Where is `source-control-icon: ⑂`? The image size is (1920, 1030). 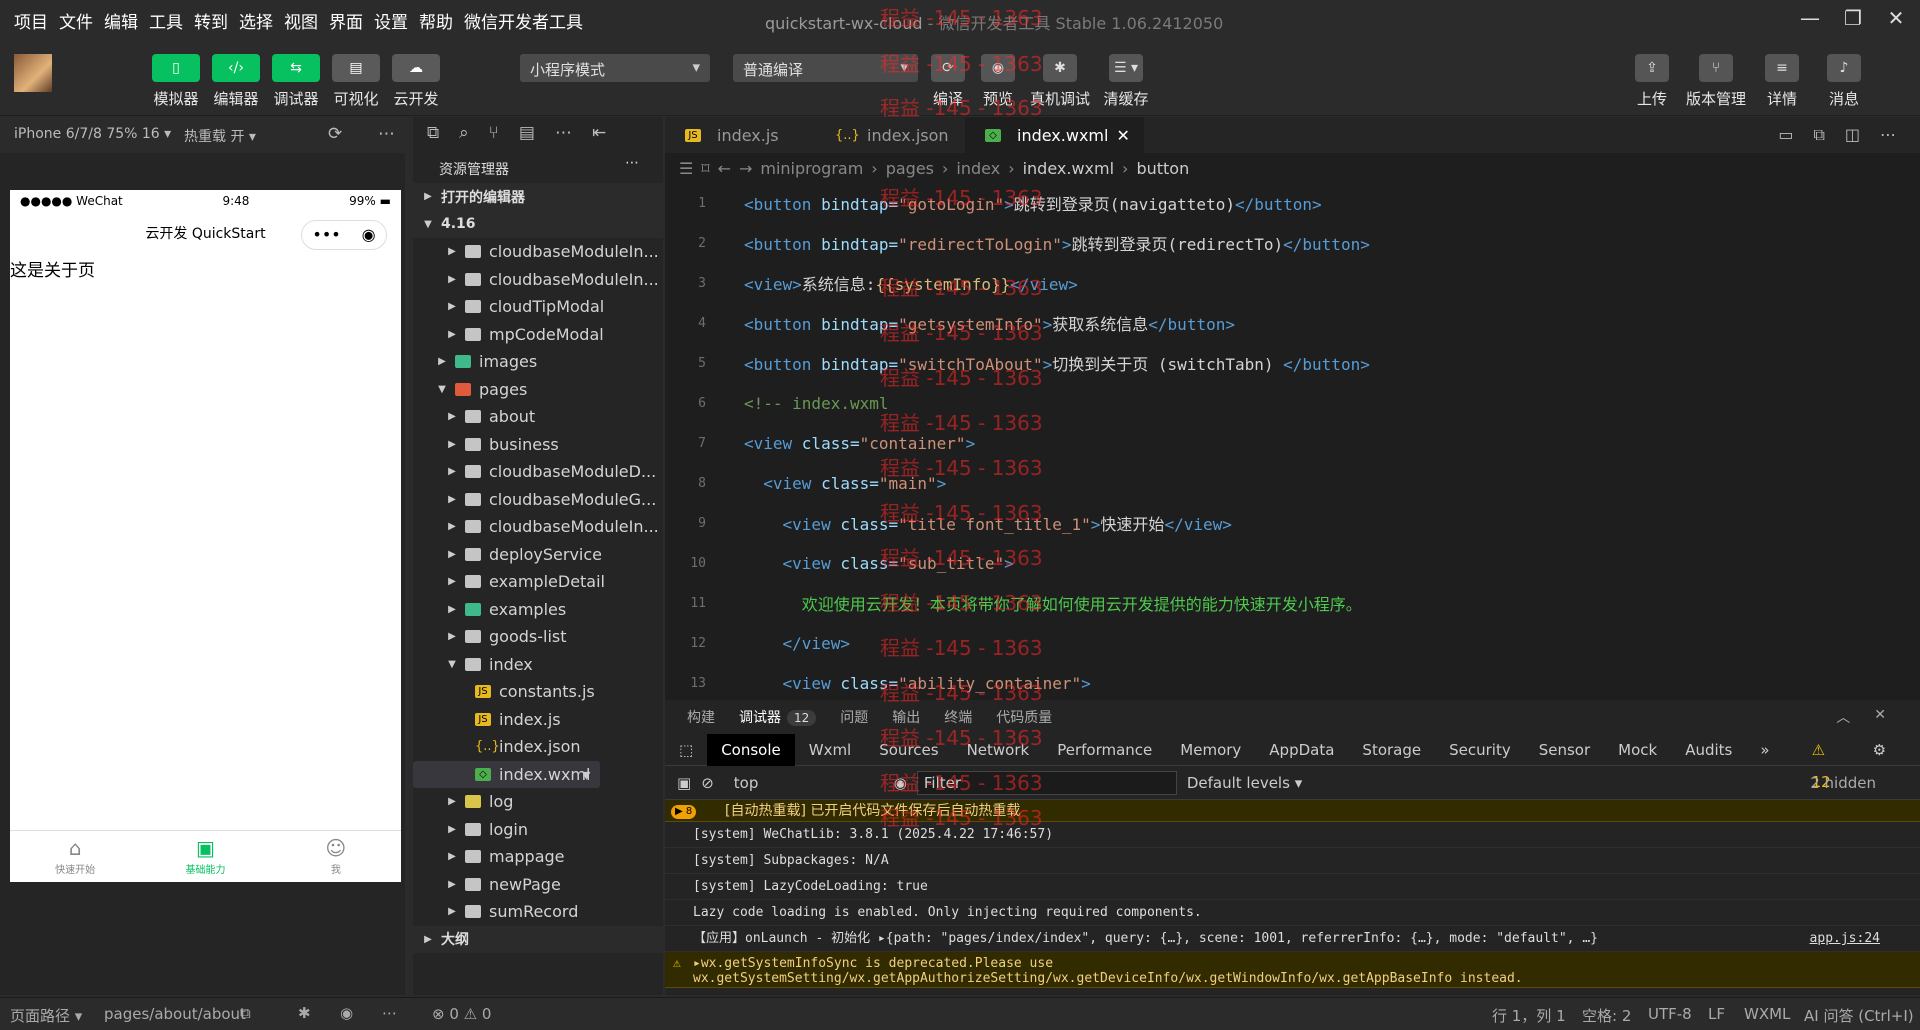
source-control-icon: ⑂ is located at coordinates (494, 135).